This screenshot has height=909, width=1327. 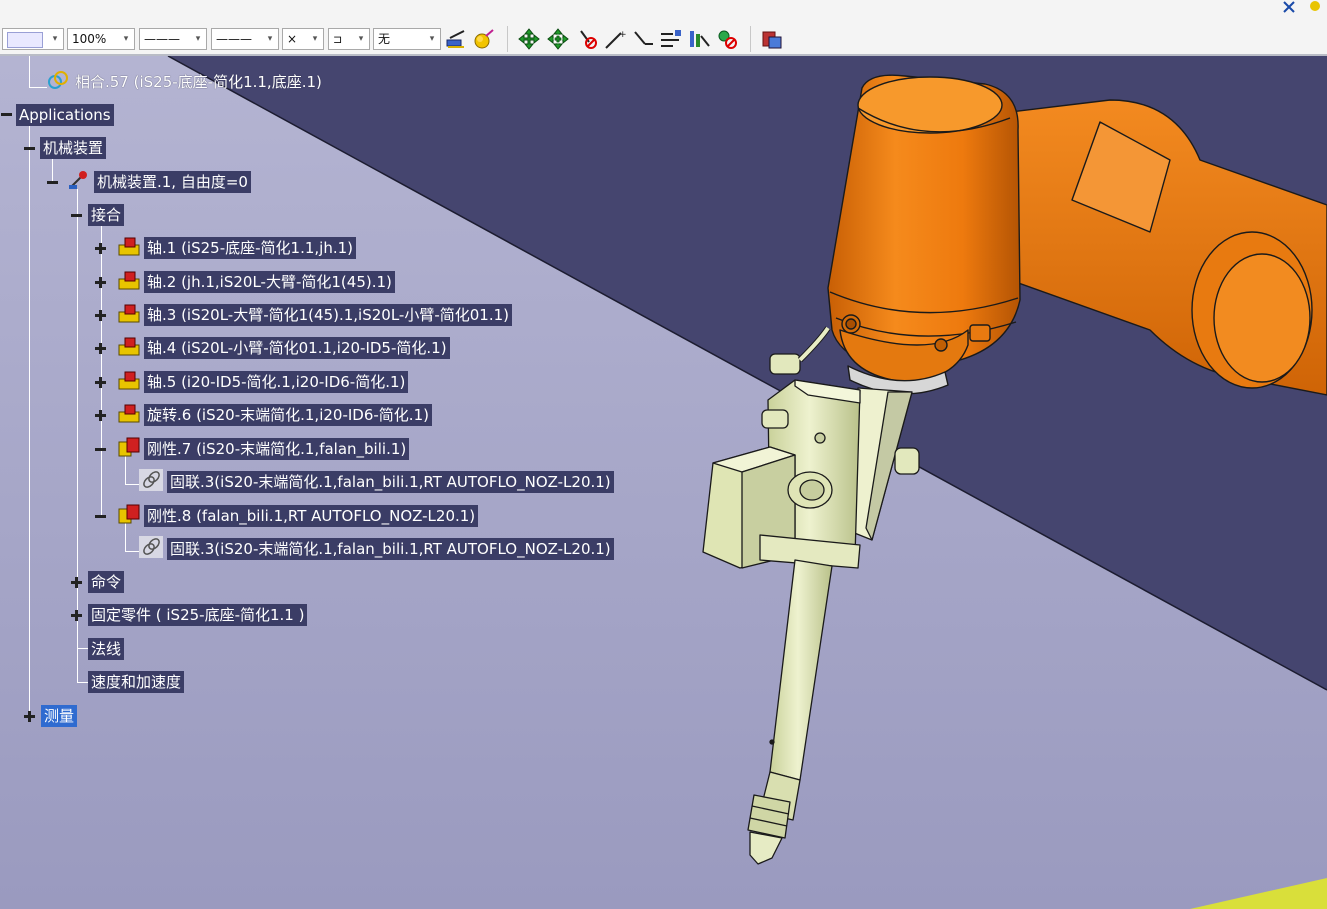 I want to click on tree-item-rigid-joint: 刚性.7 (iS20-末端简化.1,falan_bili.1), so click(x=275, y=448).